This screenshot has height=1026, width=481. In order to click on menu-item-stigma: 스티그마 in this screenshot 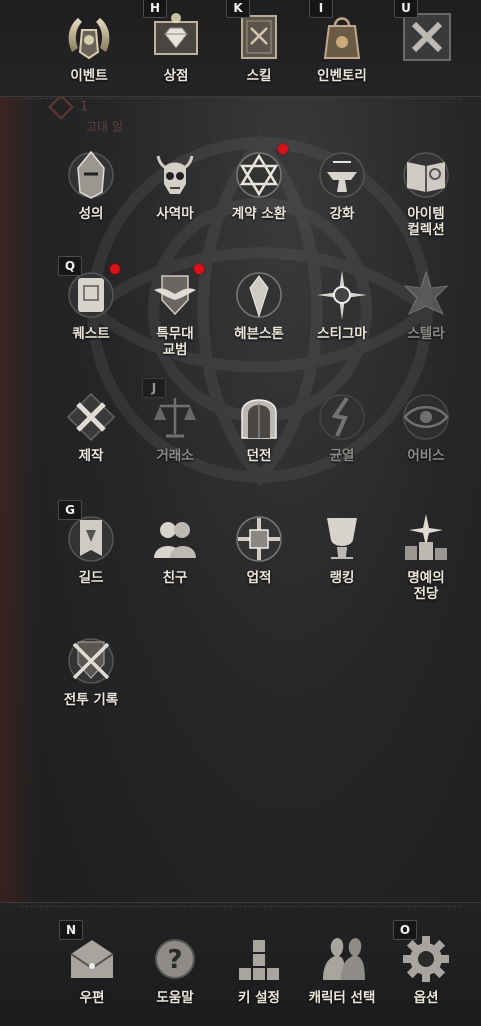, I will do `click(342, 305)`.